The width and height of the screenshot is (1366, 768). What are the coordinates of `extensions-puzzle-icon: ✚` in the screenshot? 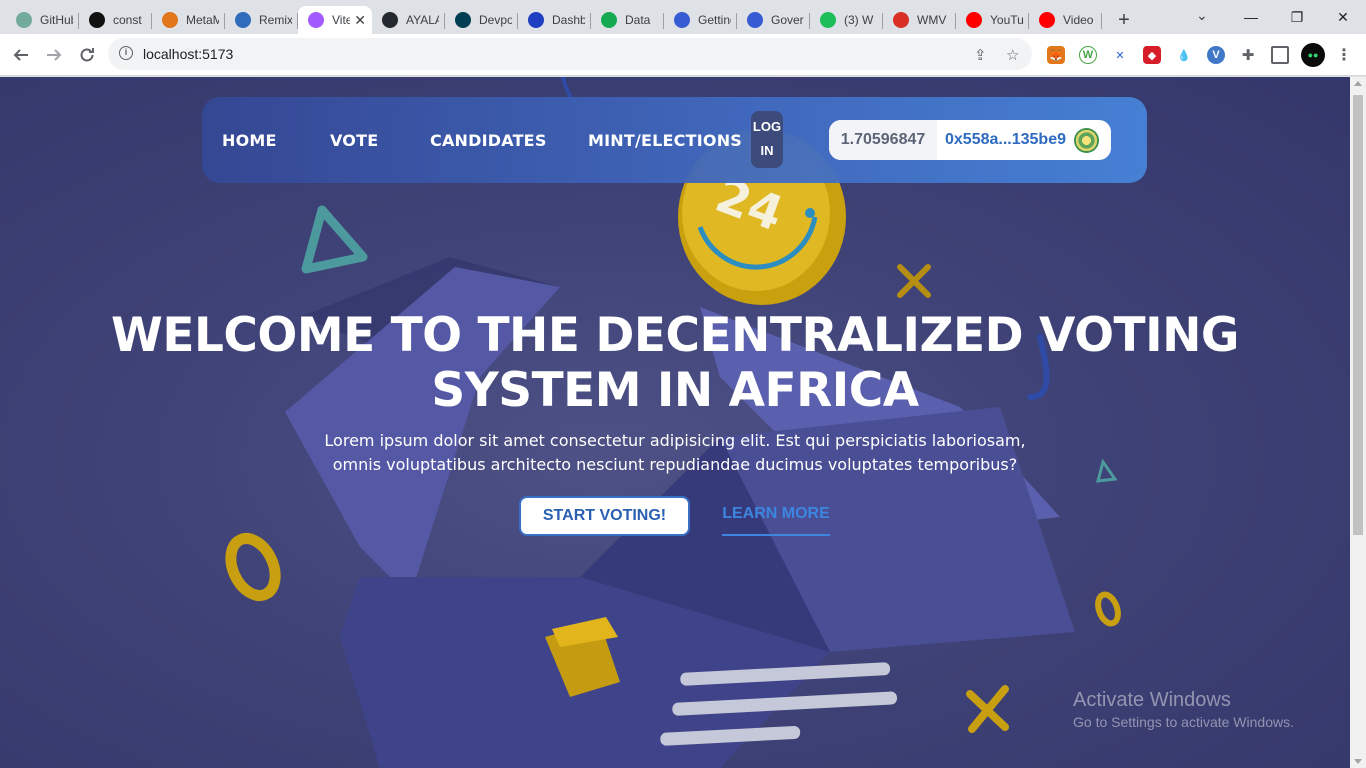 It's located at (1248, 55).